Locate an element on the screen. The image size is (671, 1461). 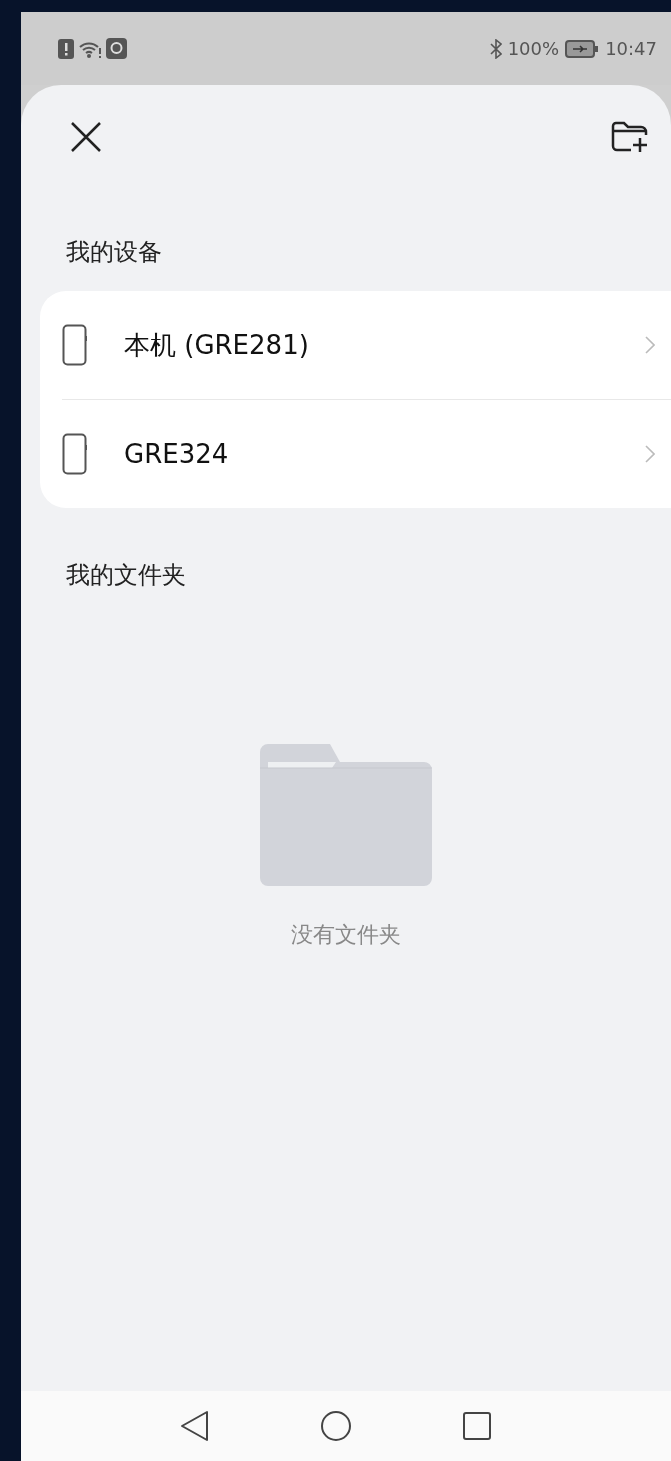
alert-icon is located at coordinates (66, 48).